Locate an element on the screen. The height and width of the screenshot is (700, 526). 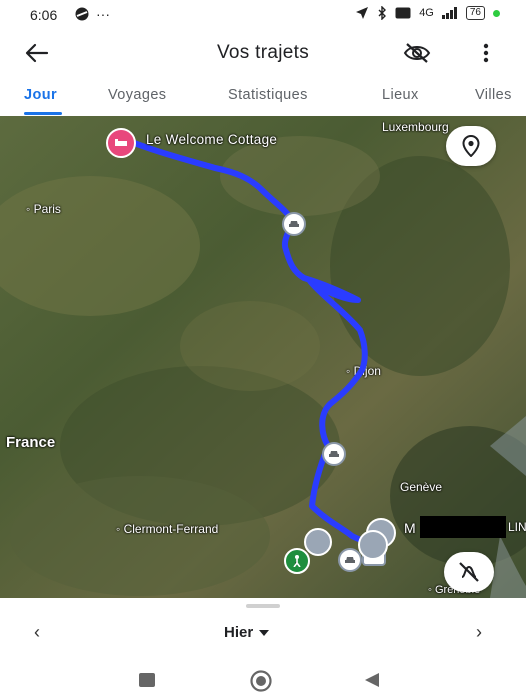
signal-icon is located at coordinates (449, 13).